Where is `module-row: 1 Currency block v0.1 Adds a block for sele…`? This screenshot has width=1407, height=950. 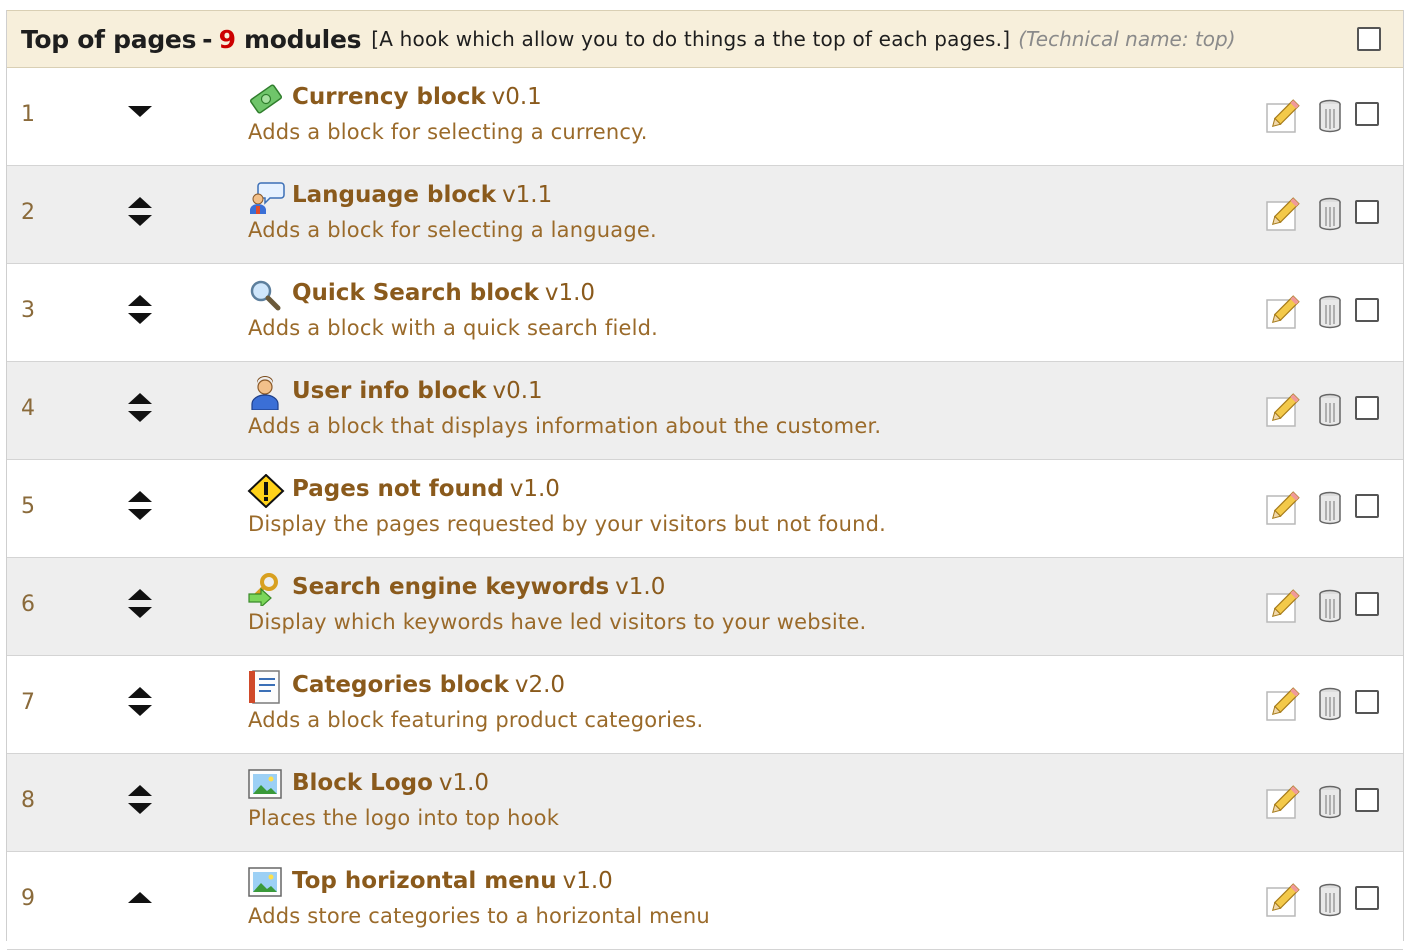 module-row: 1 Currency block v0.1 Adds a block for sele… is located at coordinates (705, 117).